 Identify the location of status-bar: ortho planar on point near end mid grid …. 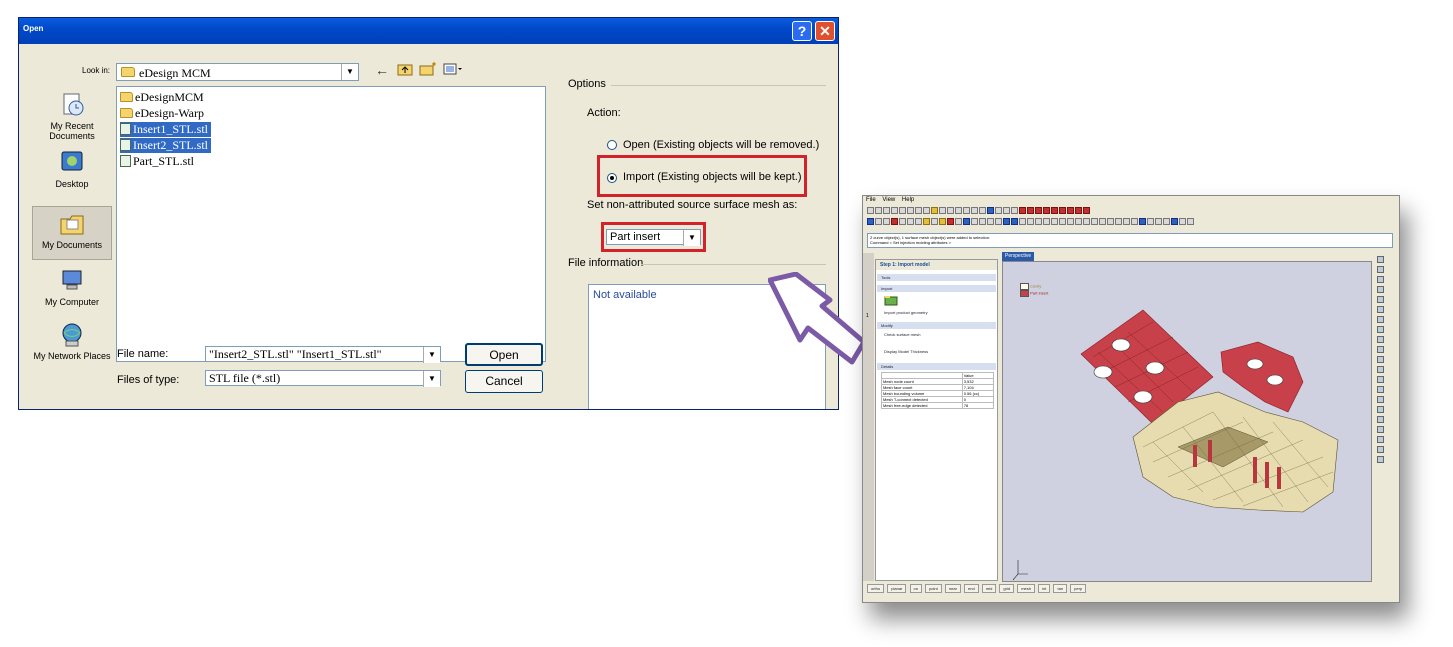
(1131, 589).